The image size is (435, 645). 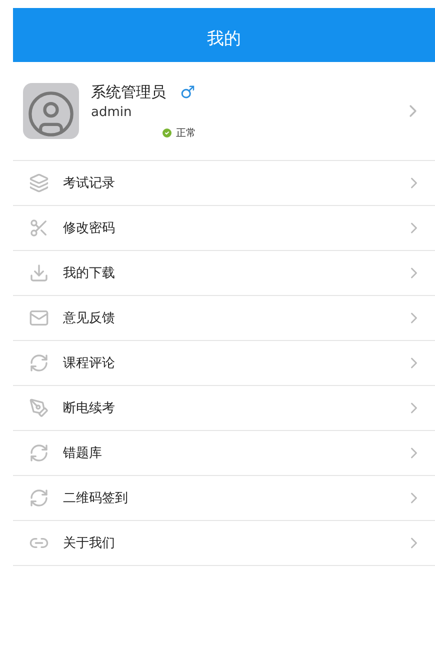 What do you see at coordinates (39, 408) in the screenshot?
I see `pen-icon` at bounding box center [39, 408].